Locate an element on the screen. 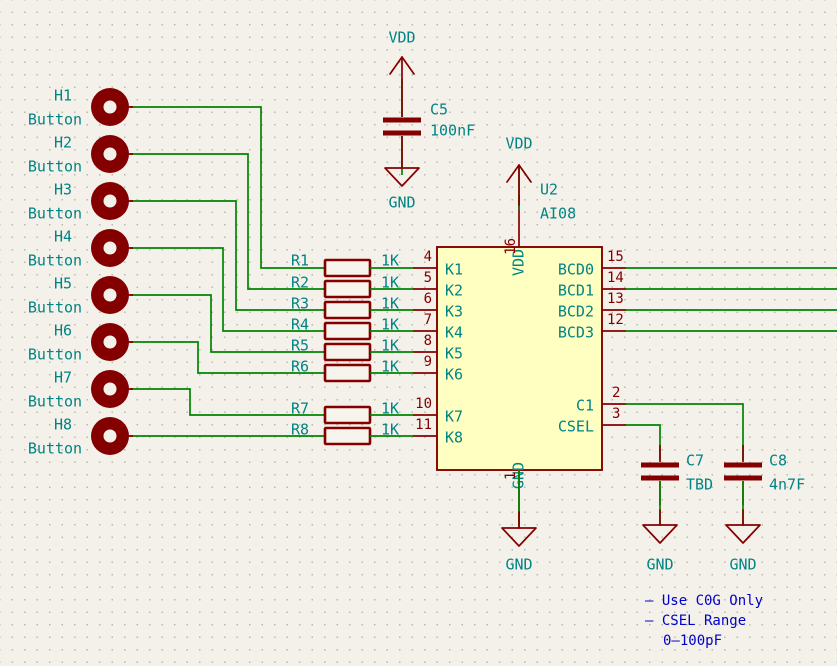  power-symbol-vdd-u2 is located at coordinates (519, 187).